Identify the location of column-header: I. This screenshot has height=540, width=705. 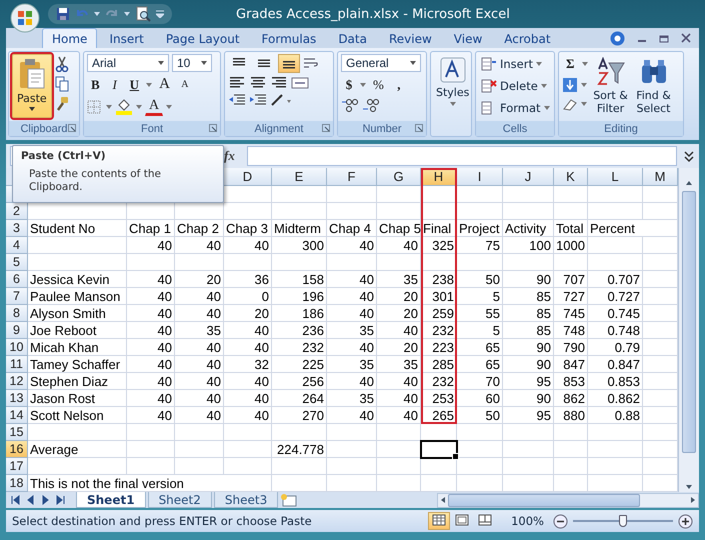
(480, 177).